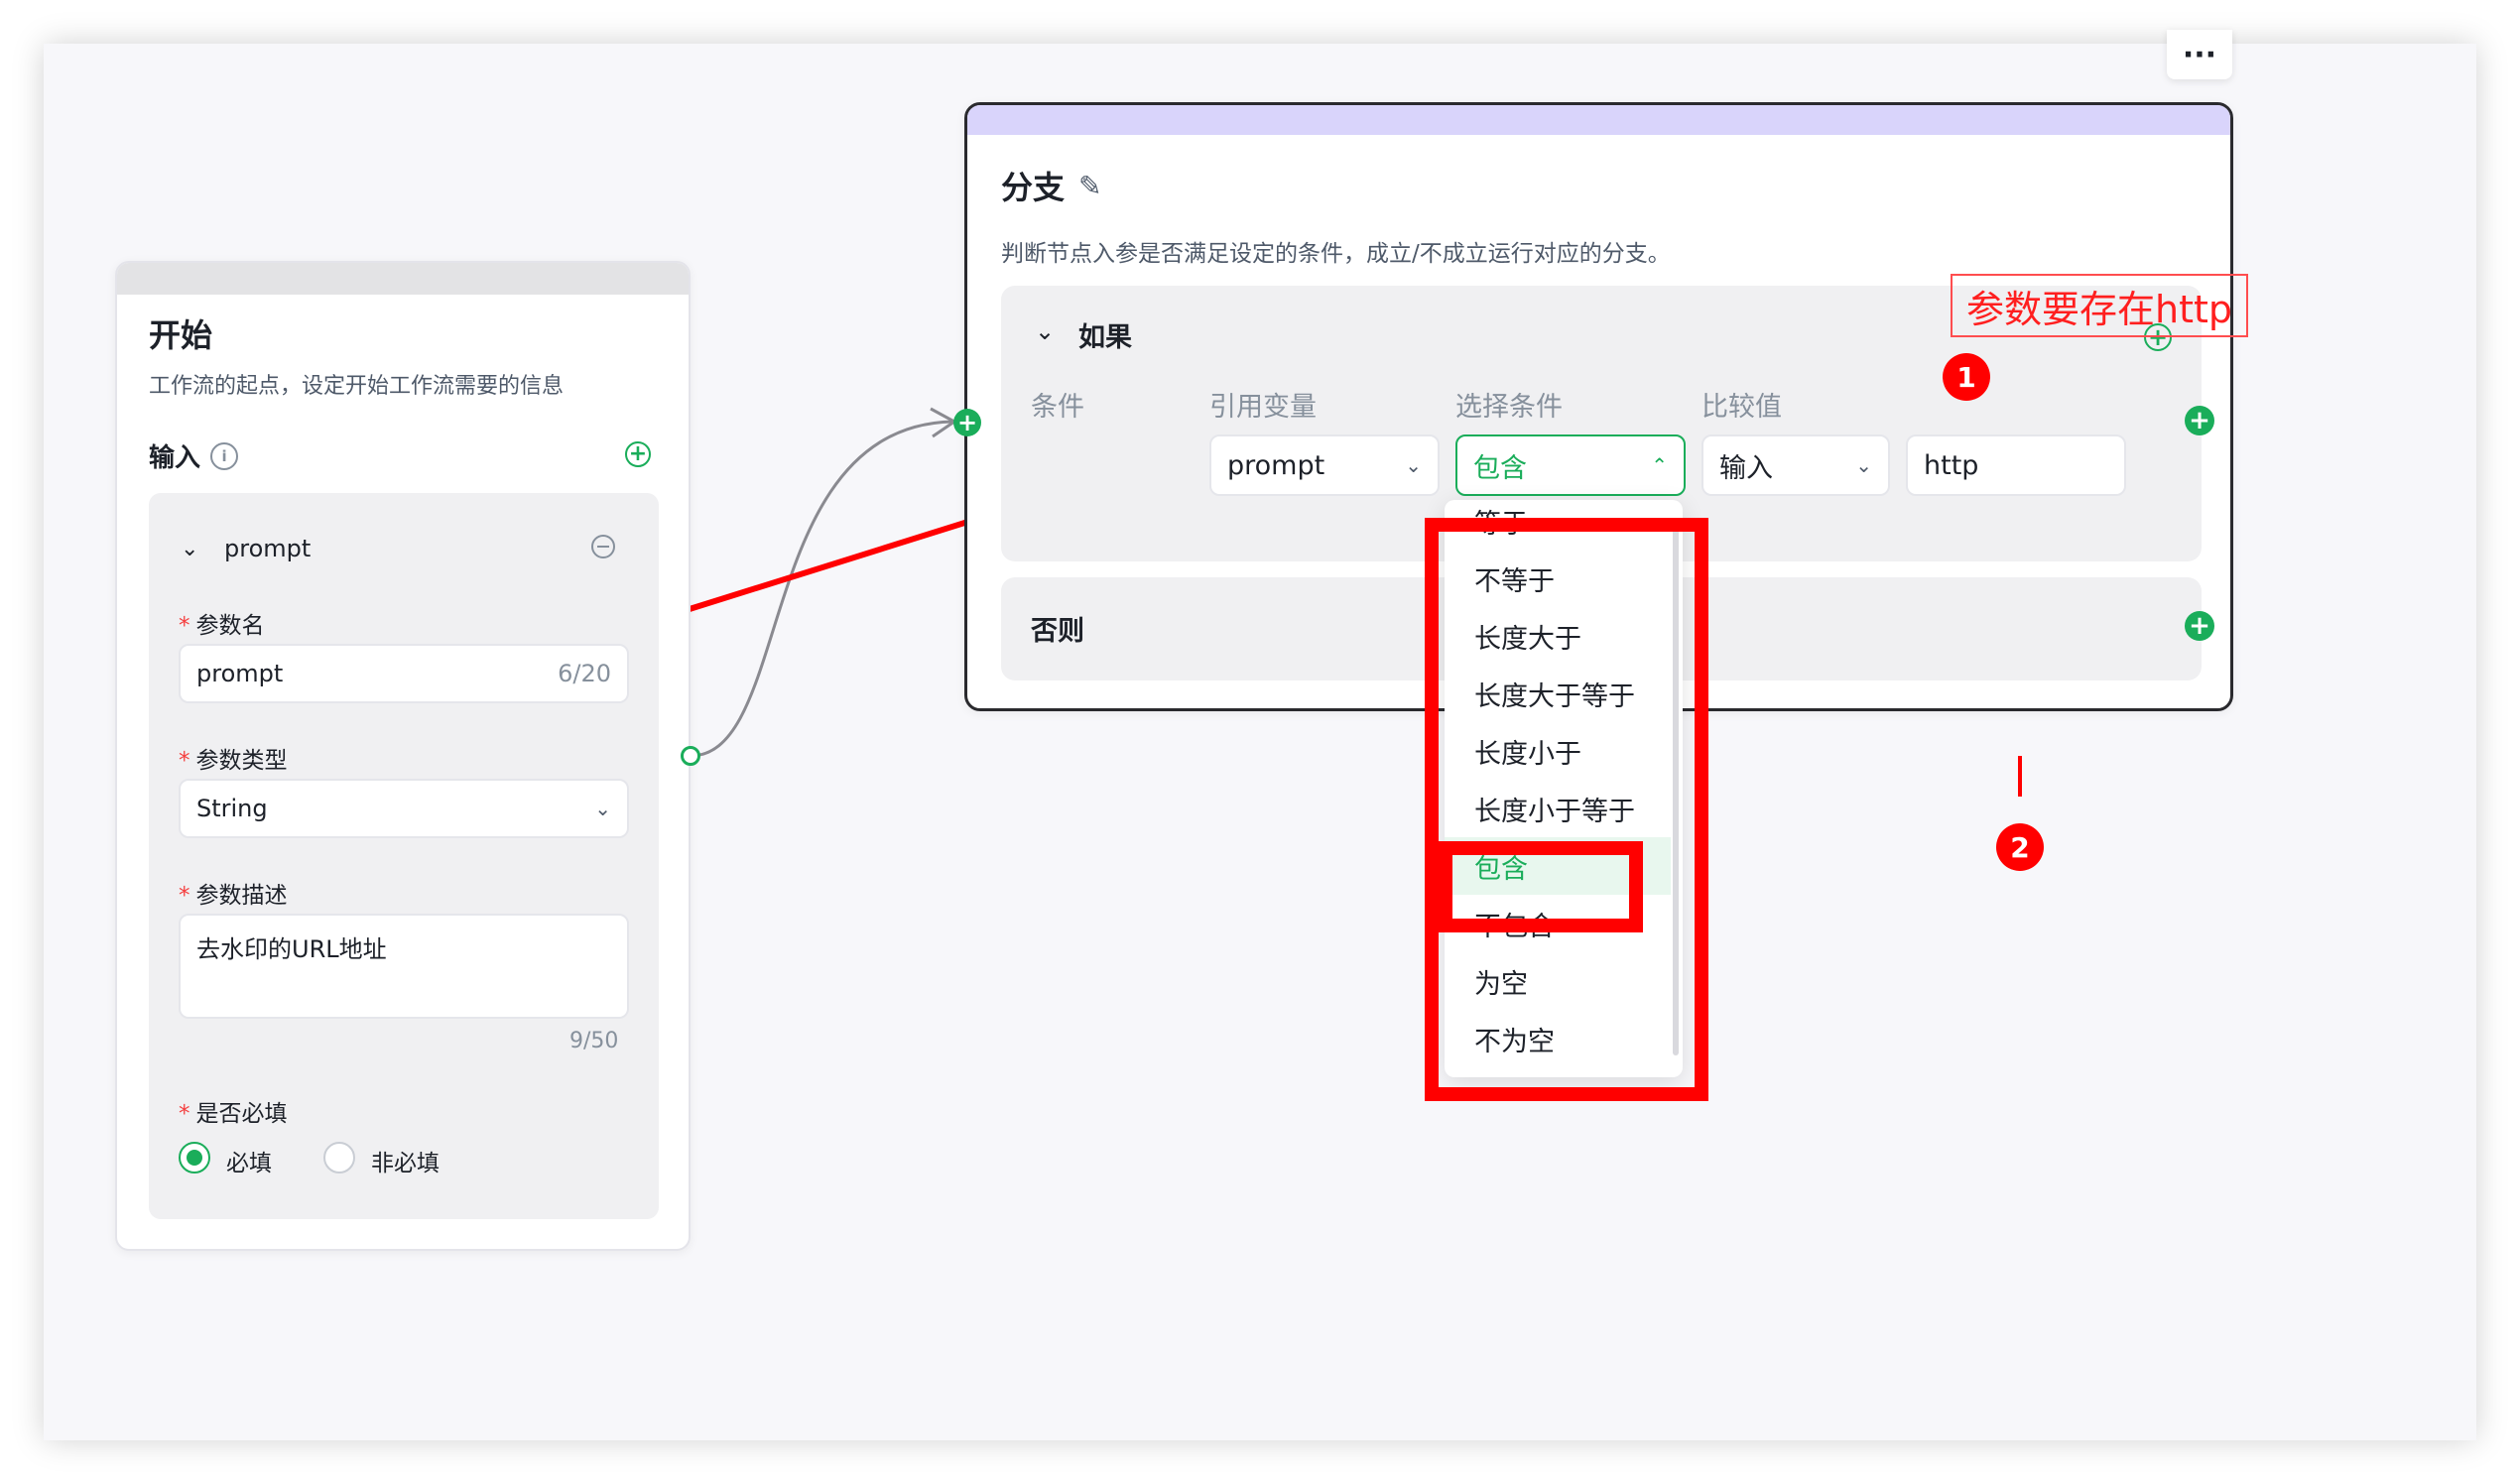 This screenshot has height=1484, width=2520. Describe the element at coordinates (403, 279) in the screenshot. I see `start-node-header` at that location.